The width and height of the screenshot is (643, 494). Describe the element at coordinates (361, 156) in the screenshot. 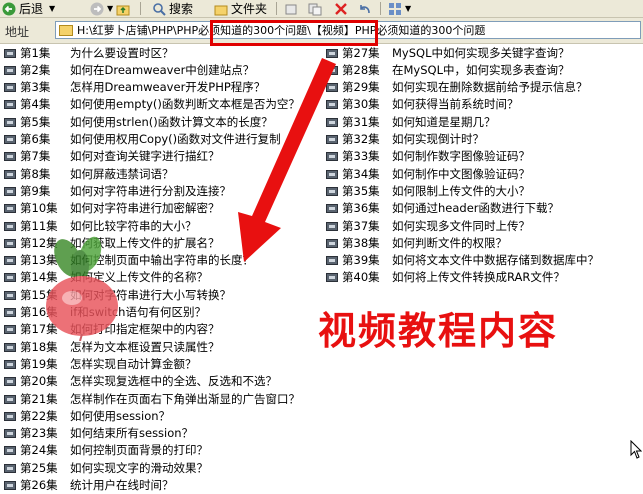

I see `episode-number: 第33集` at that location.